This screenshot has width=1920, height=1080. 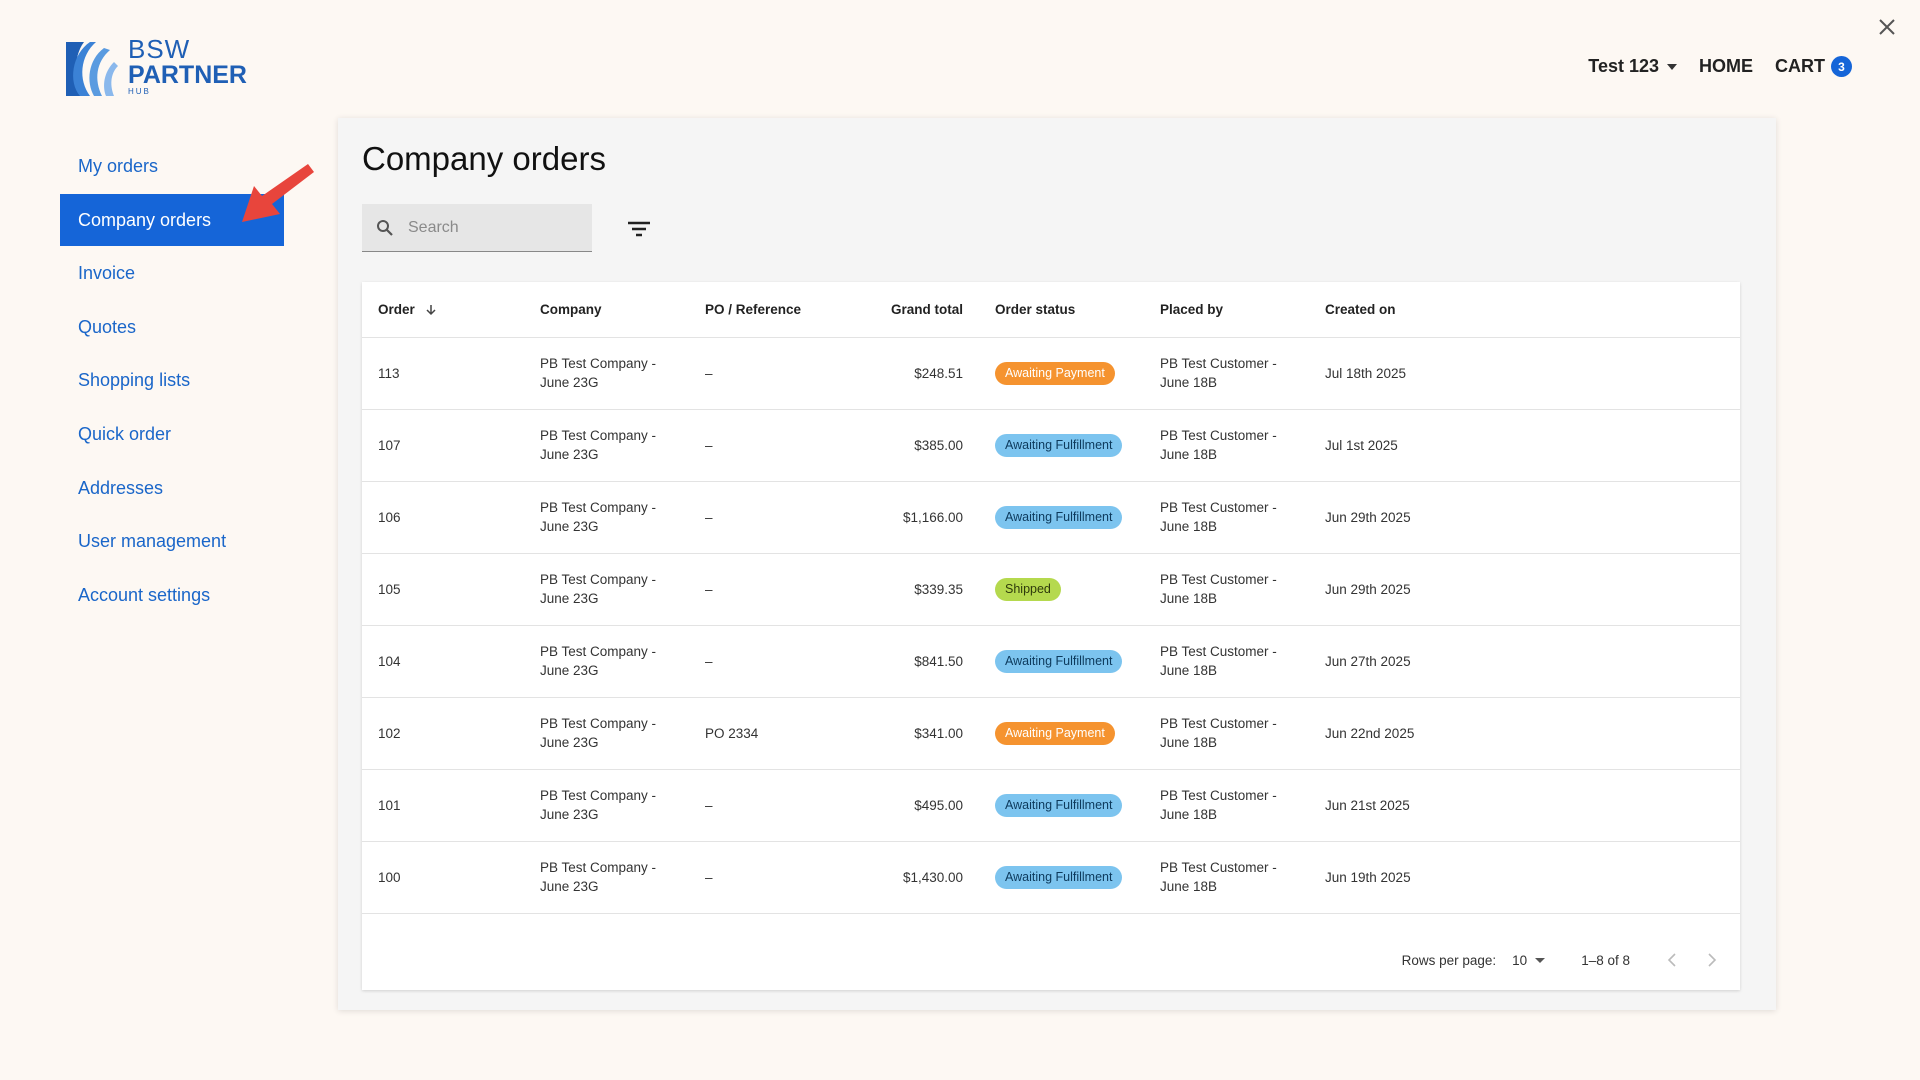 I want to click on status-badge: Shipped, so click(x=1028, y=589).